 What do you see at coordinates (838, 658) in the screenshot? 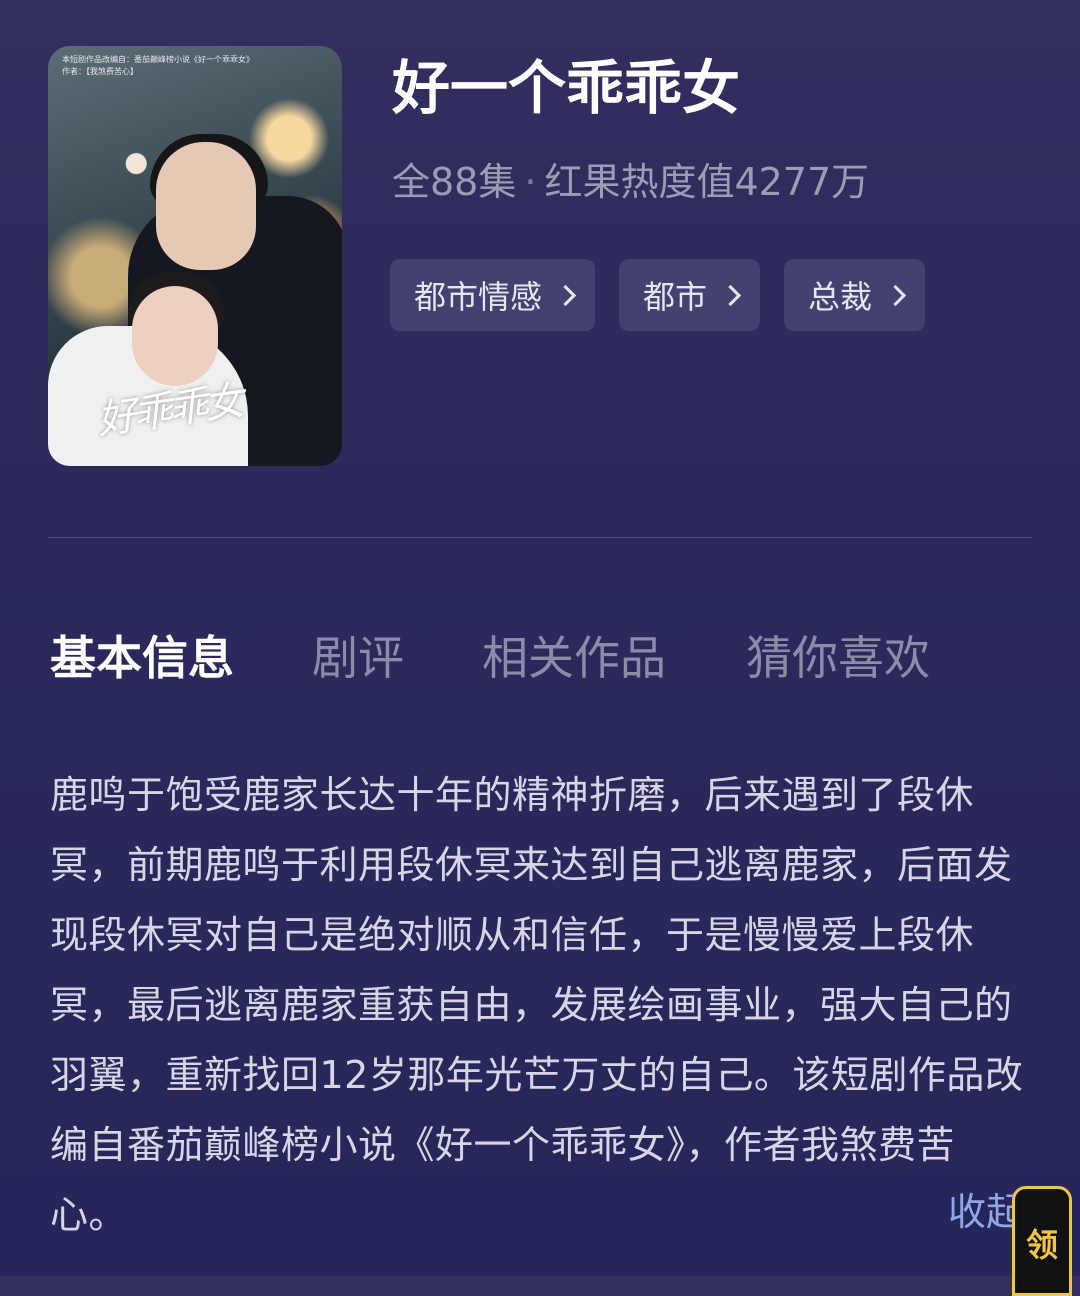
I see `tab-recommended: 猜你喜欢` at bounding box center [838, 658].